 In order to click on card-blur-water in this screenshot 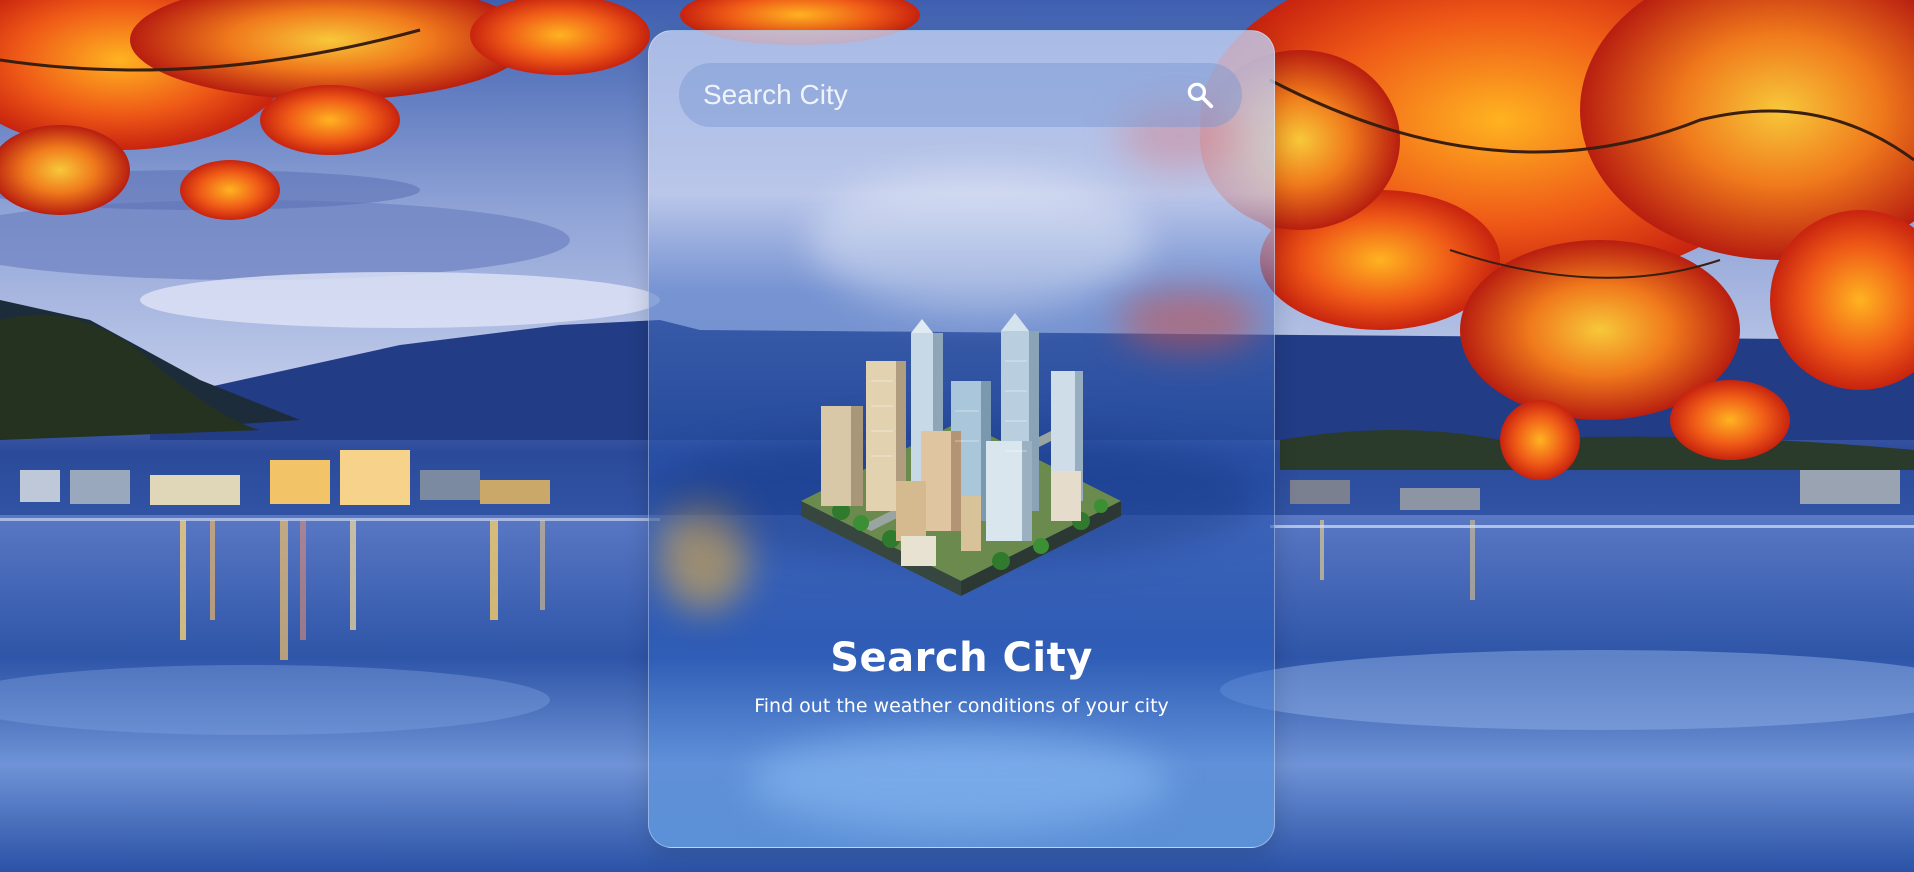, I will do `click(959, 781)`.